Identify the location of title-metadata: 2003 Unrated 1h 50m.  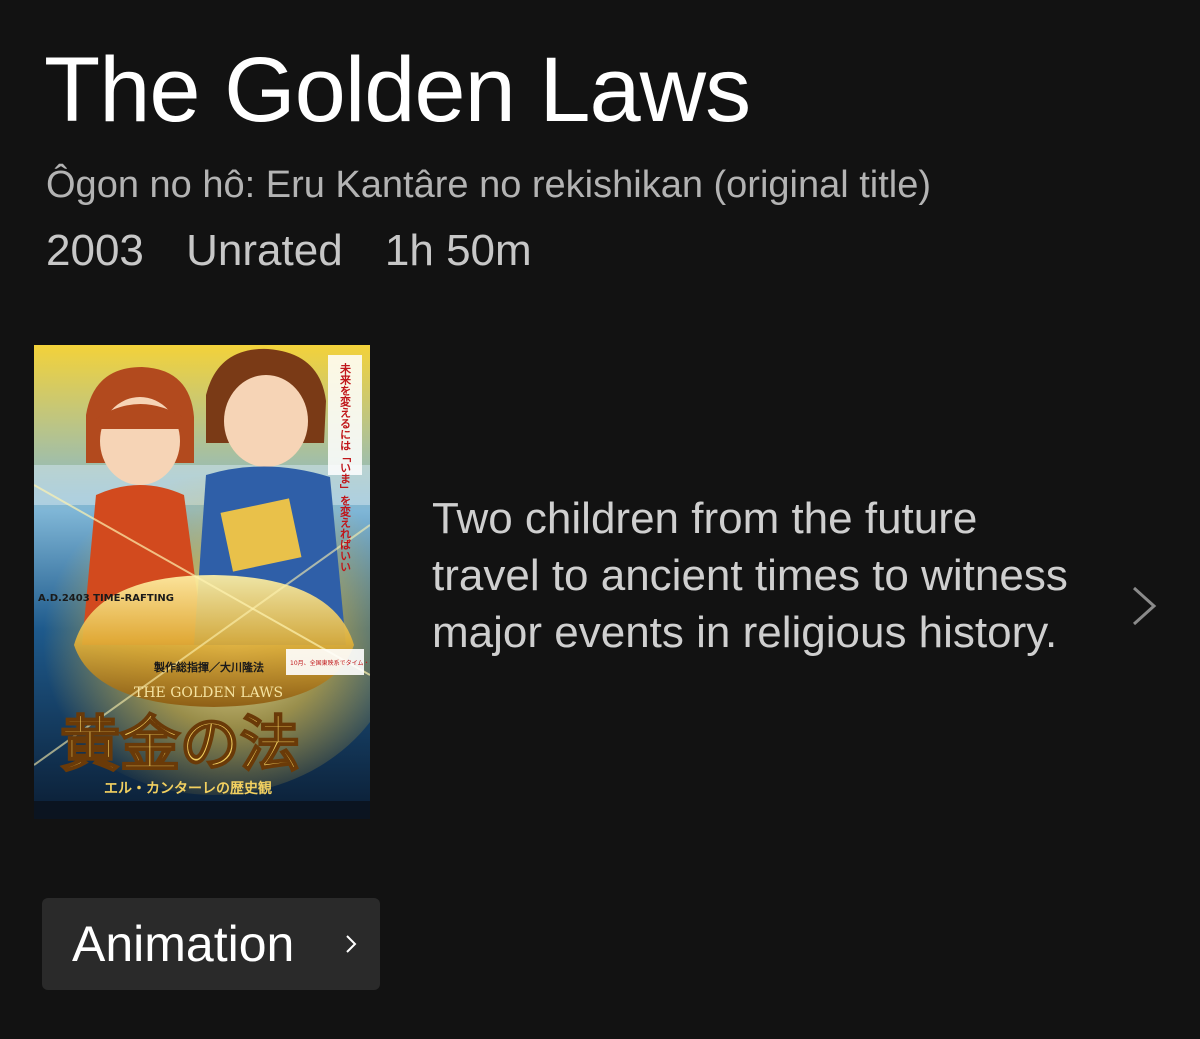
(304, 251).